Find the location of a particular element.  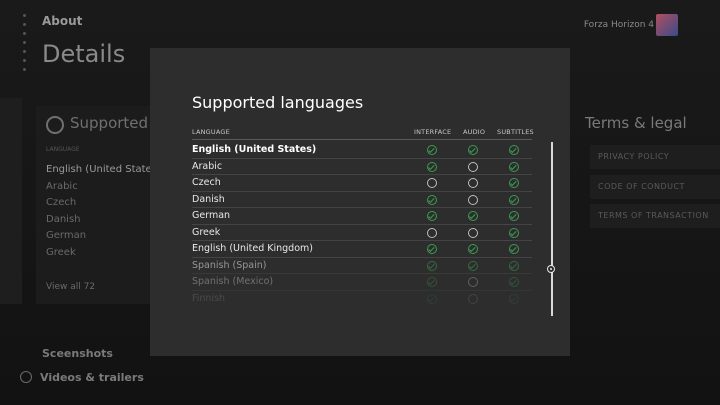

table-row: Czech is located at coordinates (362, 183).